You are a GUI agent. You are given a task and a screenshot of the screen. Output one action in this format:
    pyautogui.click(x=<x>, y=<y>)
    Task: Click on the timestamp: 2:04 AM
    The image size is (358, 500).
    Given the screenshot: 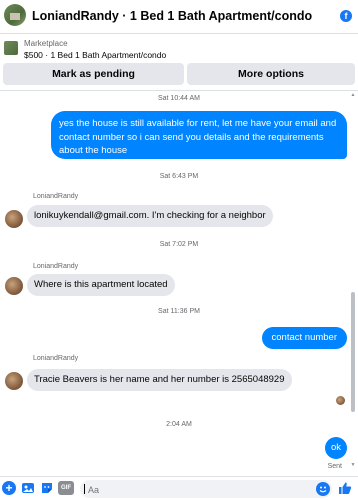 What is the action you would take?
    pyautogui.click(x=179, y=424)
    